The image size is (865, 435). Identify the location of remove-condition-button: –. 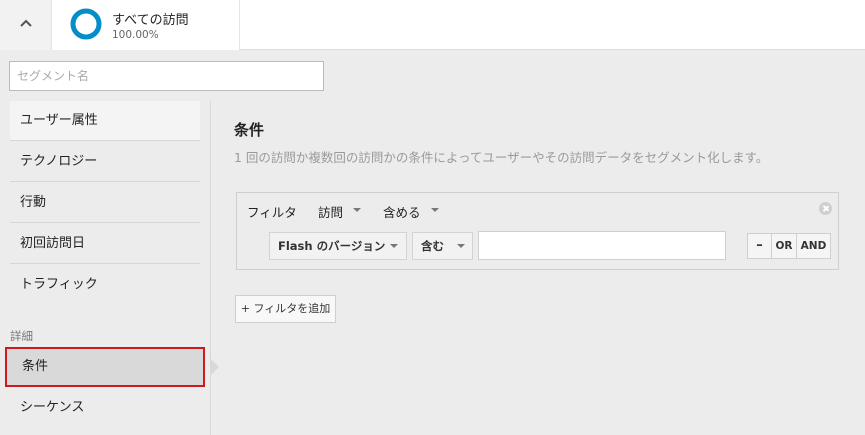
(760, 246).